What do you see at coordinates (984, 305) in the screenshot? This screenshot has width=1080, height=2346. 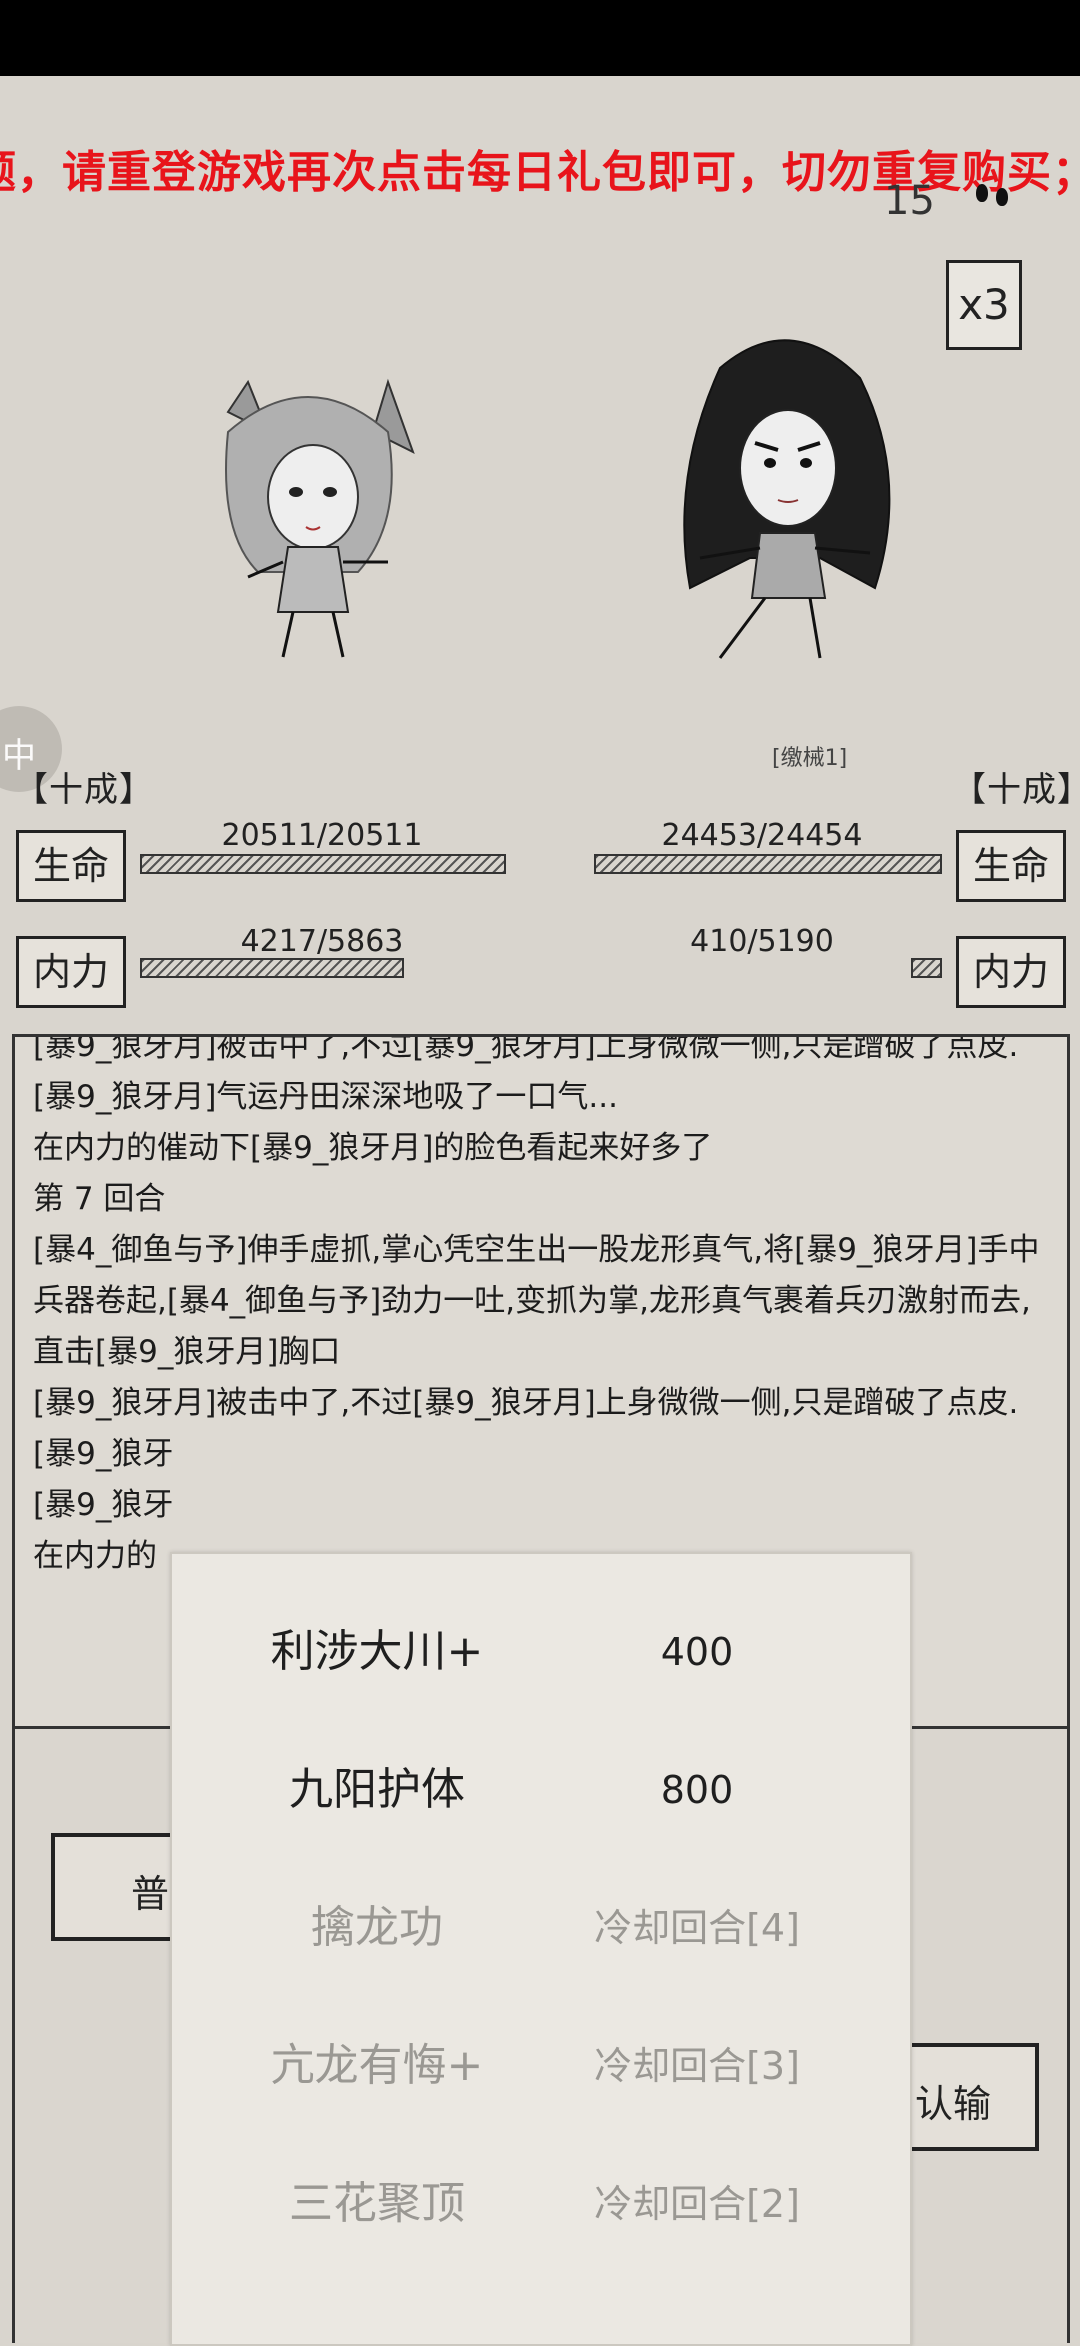 I see `speed-button: x3` at bounding box center [984, 305].